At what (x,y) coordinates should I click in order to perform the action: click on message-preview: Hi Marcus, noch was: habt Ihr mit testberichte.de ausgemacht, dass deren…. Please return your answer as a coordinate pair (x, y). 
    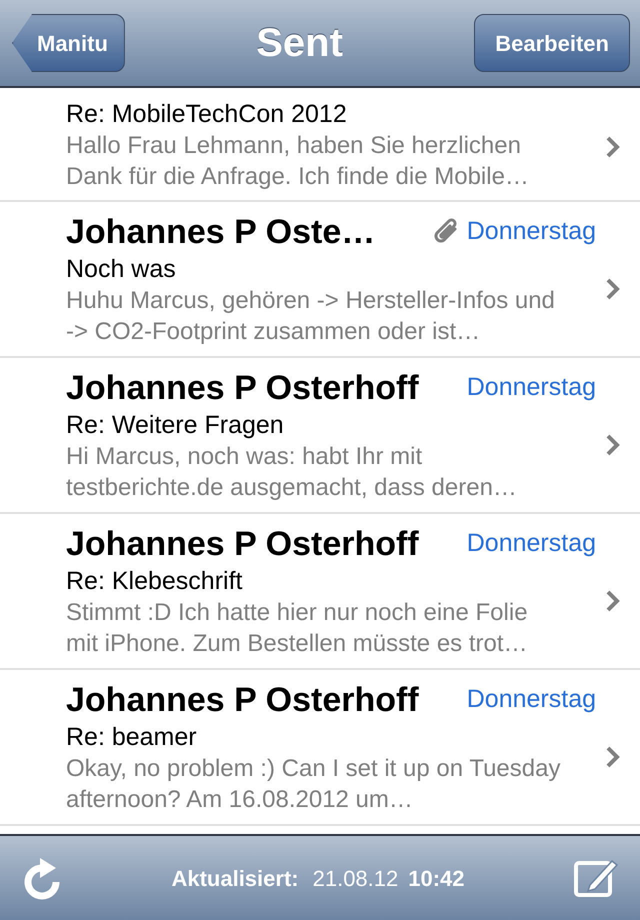
    Looking at the image, I should click on (292, 472).